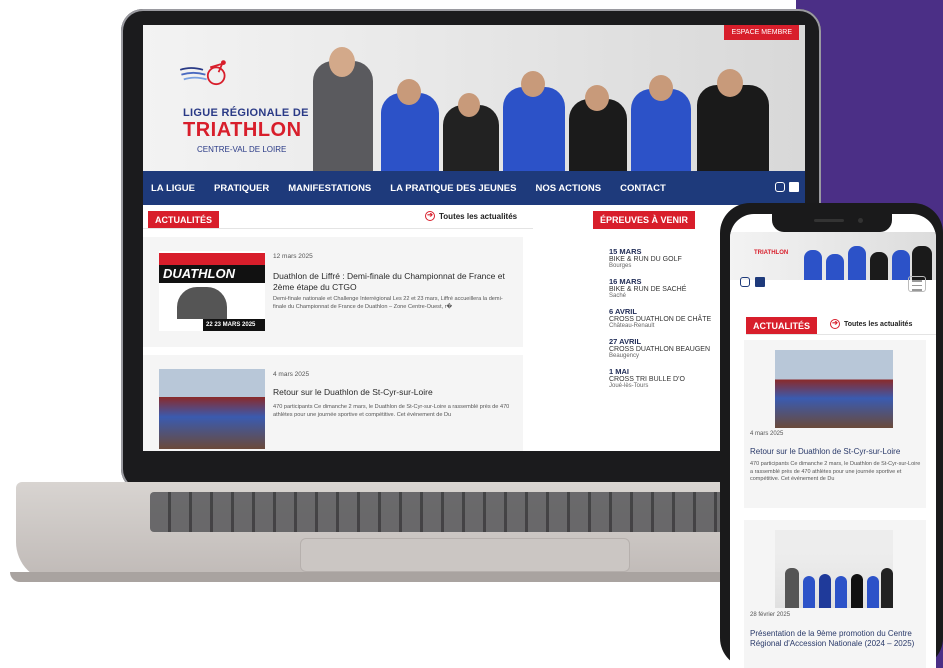 The width and height of the screenshot is (943, 668). What do you see at coordinates (242, 130) in the screenshot?
I see `logo-line-triathlon: TRIATHLON` at bounding box center [242, 130].